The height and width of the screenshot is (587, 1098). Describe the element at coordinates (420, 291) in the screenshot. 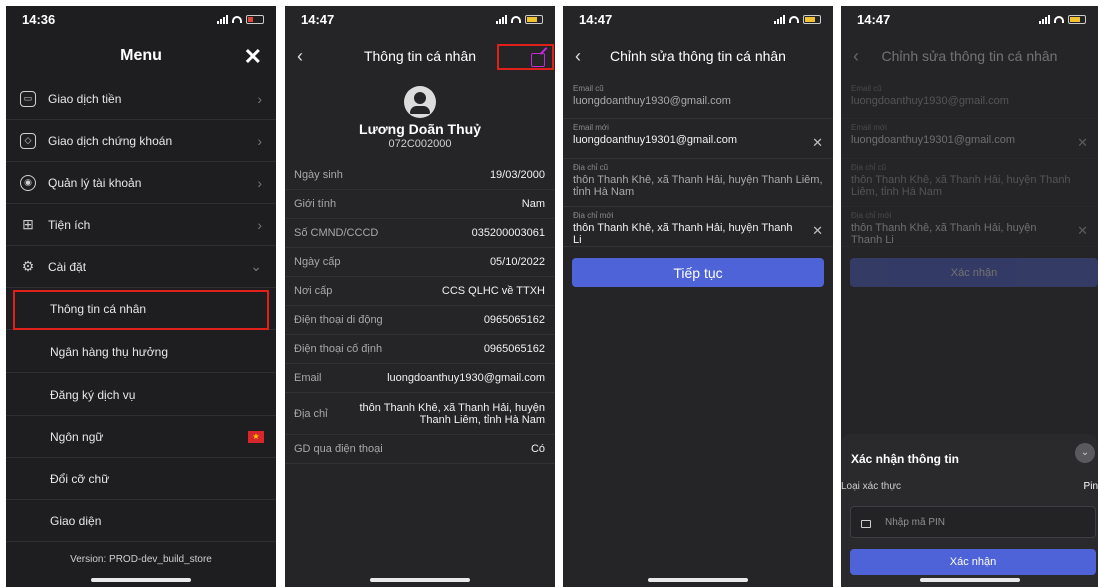

I see `info-row-issue-place: Nơi cấp CCS QLHC về TTXH` at that location.